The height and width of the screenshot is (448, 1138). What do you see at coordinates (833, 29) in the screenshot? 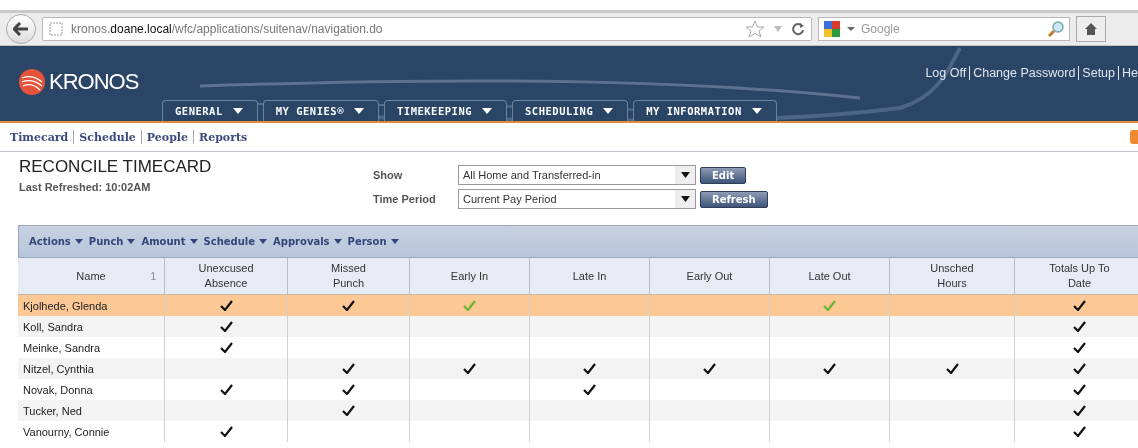
I see `search-engine-icon` at bounding box center [833, 29].